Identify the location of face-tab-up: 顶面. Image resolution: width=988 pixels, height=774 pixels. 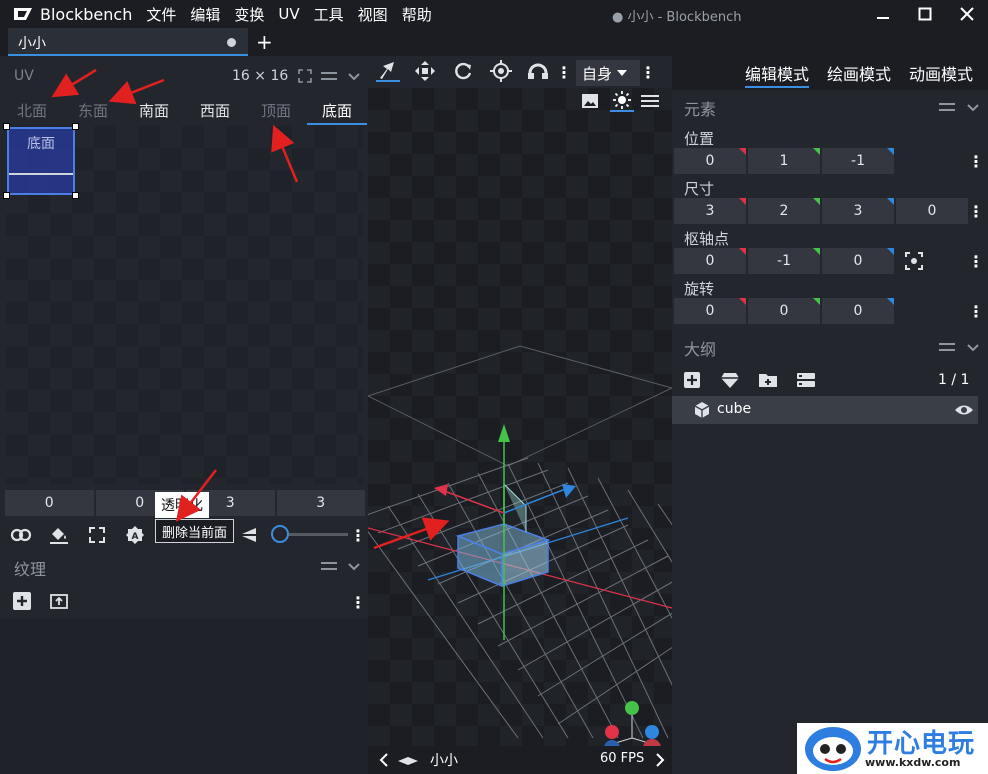
(276, 110).